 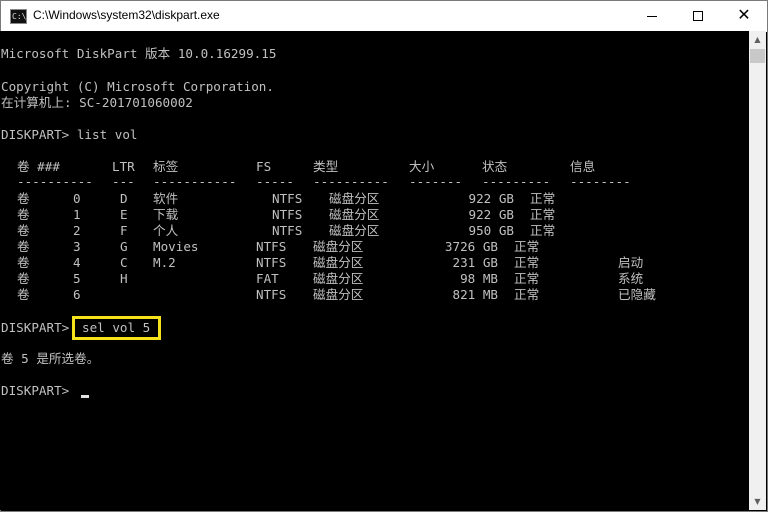 What do you see at coordinates (471, 246) in the screenshot?
I see `size-cell: 3726 GB` at bounding box center [471, 246].